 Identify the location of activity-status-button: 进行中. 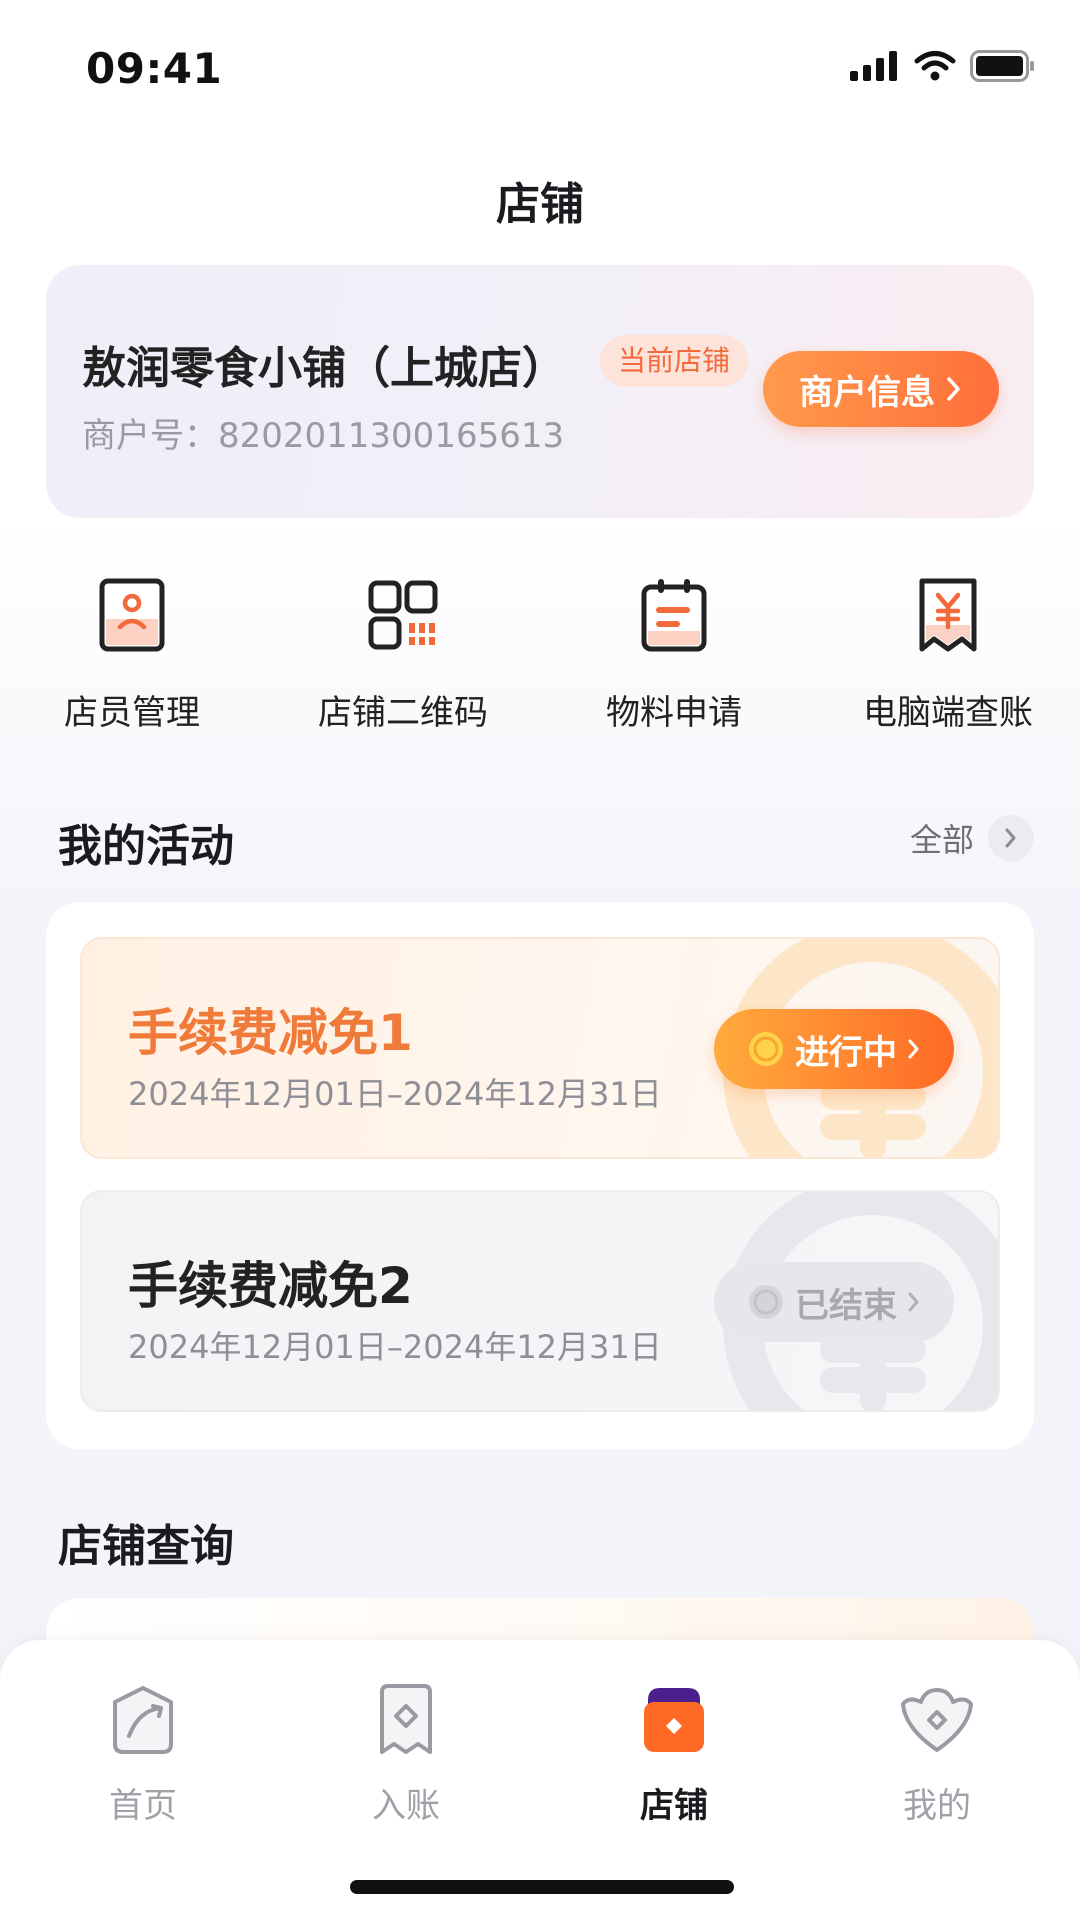
(834, 1049).